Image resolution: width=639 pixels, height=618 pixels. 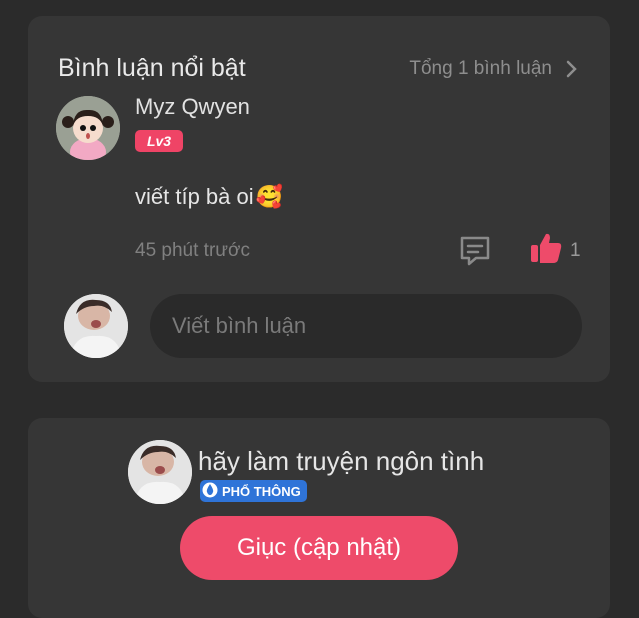 What do you see at coordinates (88, 128) in the screenshot?
I see `commenter-avatar` at bounding box center [88, 128].